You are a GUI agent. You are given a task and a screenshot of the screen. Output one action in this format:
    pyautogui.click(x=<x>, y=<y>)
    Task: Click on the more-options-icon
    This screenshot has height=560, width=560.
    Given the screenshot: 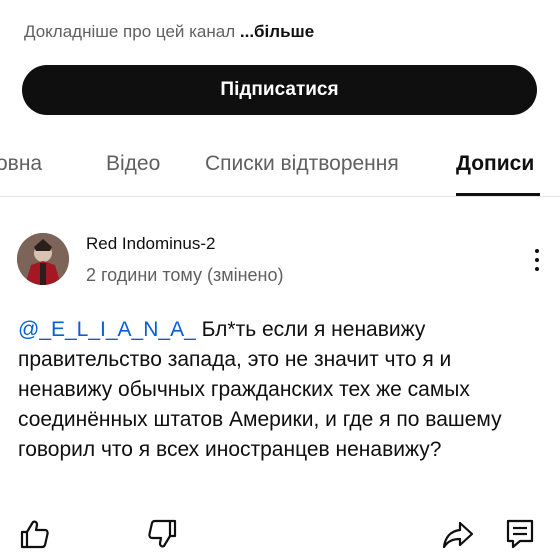 What is the action you would take?
    pyautogui.click(x=537, y=260)
    